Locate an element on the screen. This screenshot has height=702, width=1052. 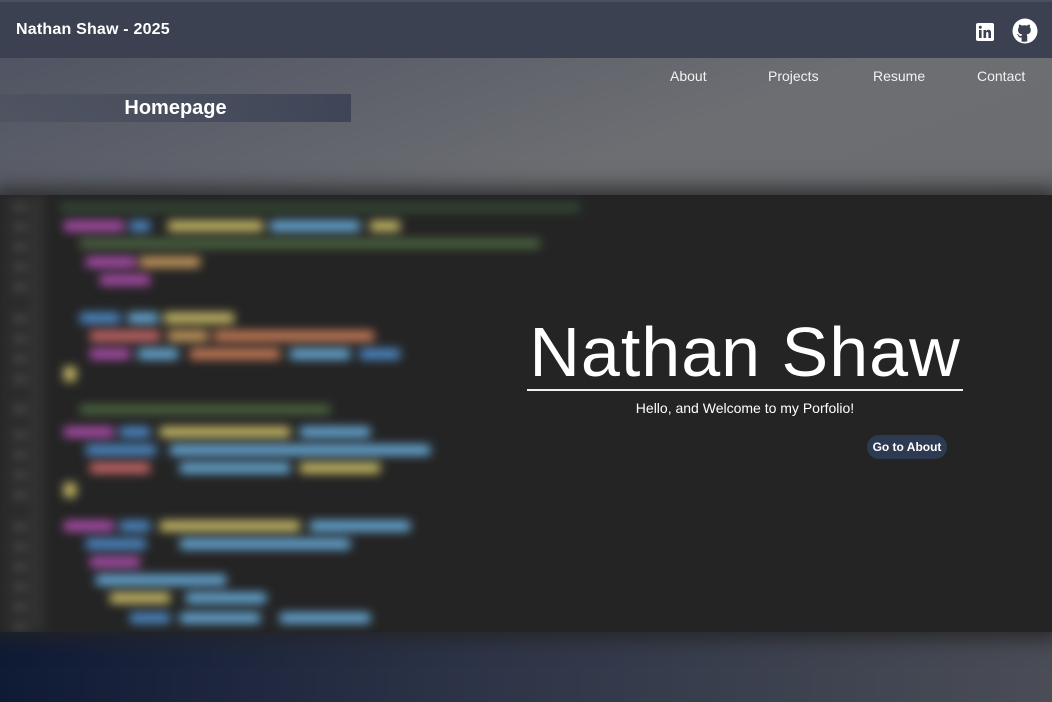
linkedin-link is located at coordinates (985, 32).